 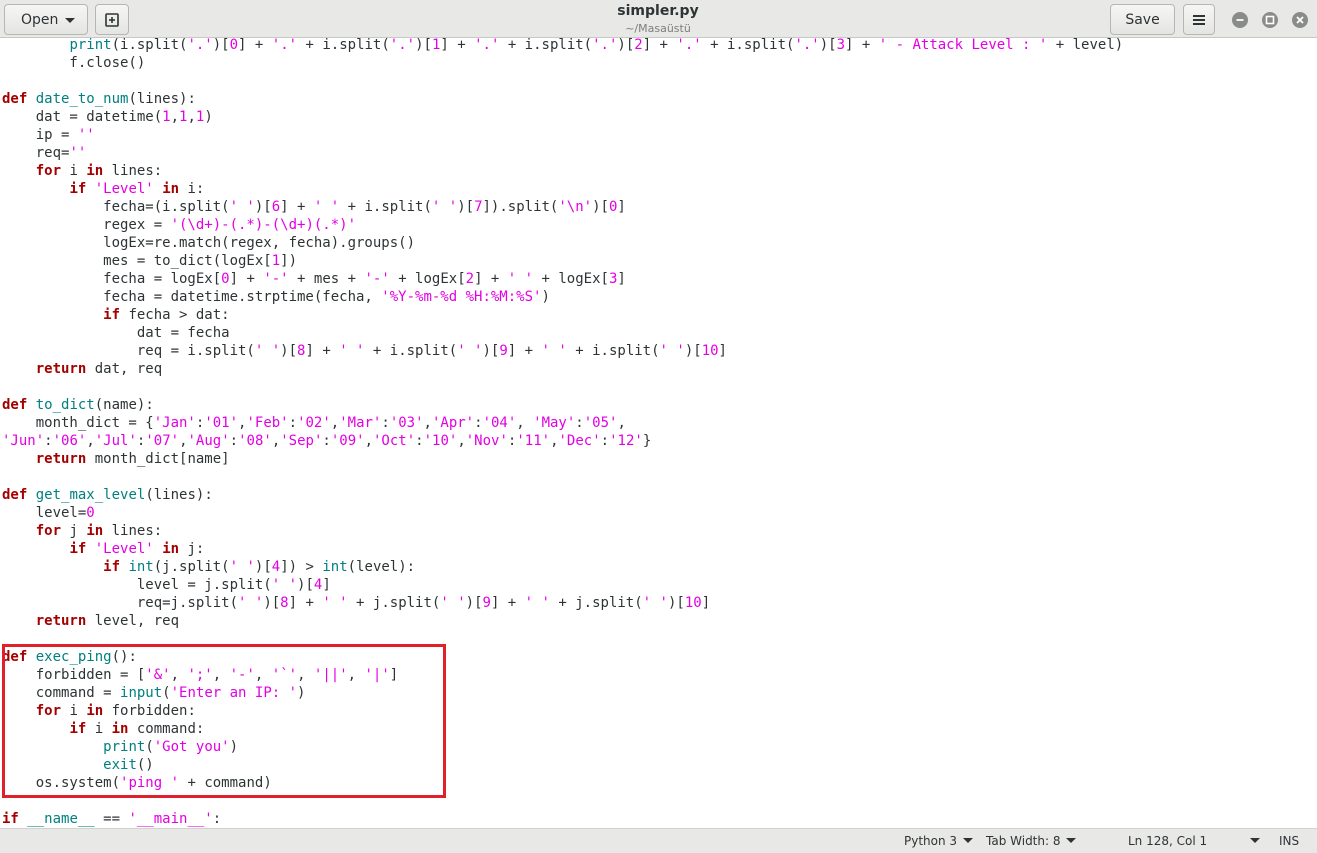 I want to click on code-line: if 'Level' in j:, so click(x=562, y=549).